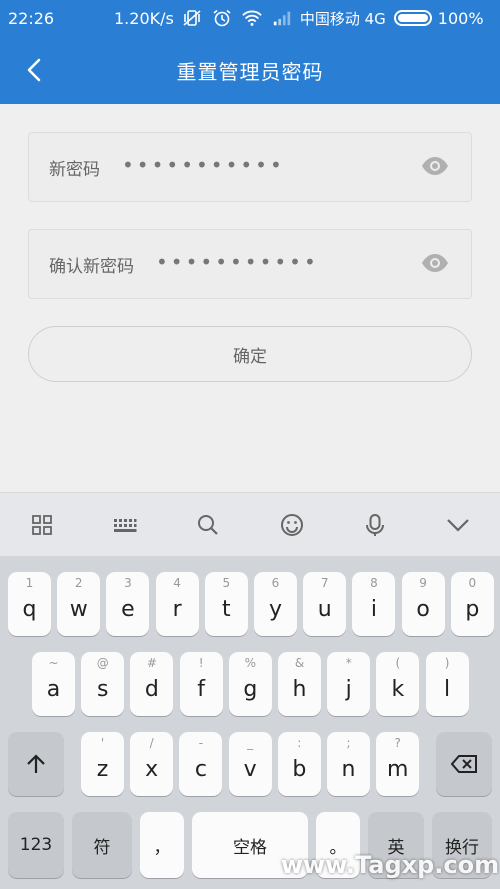 The height and width of the screenshot is (889, 500). I want to click on key-g-secondary: %, so click(250, 663).